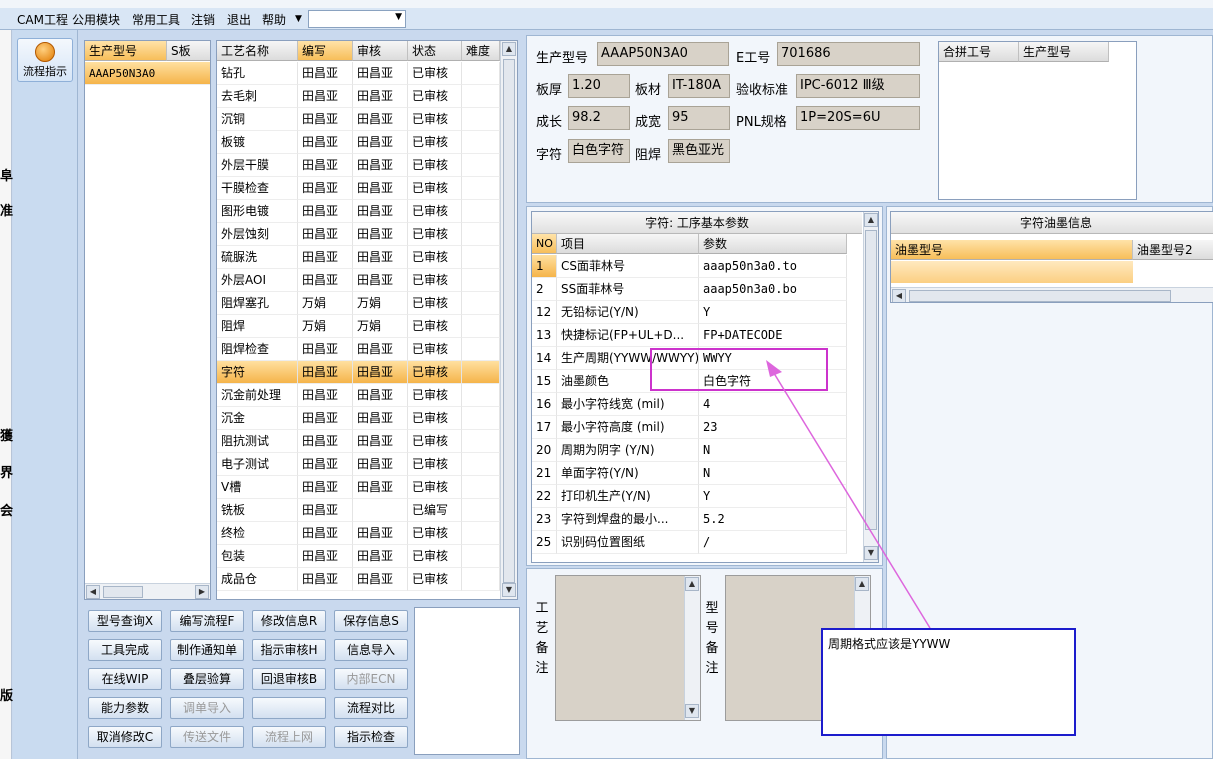 The width and height of the screenshot is (1213, 759). Describe the element at coordinates (126, 51) in the screenshot. I see `col-product-model: 生产型号` at that location.